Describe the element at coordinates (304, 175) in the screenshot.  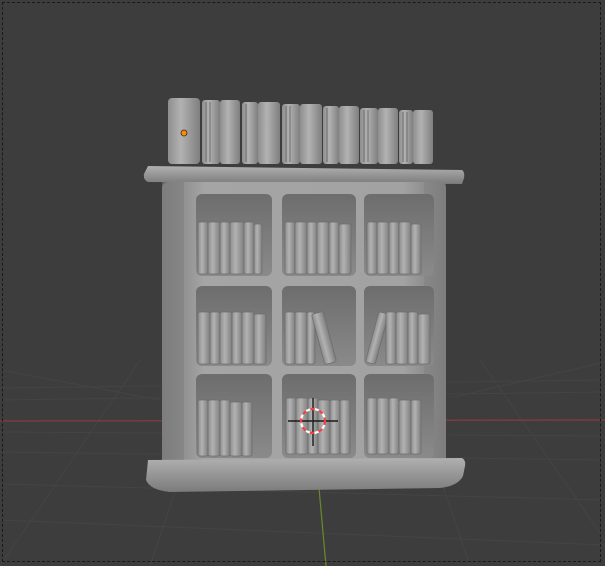
I see `top-slab` at that location.